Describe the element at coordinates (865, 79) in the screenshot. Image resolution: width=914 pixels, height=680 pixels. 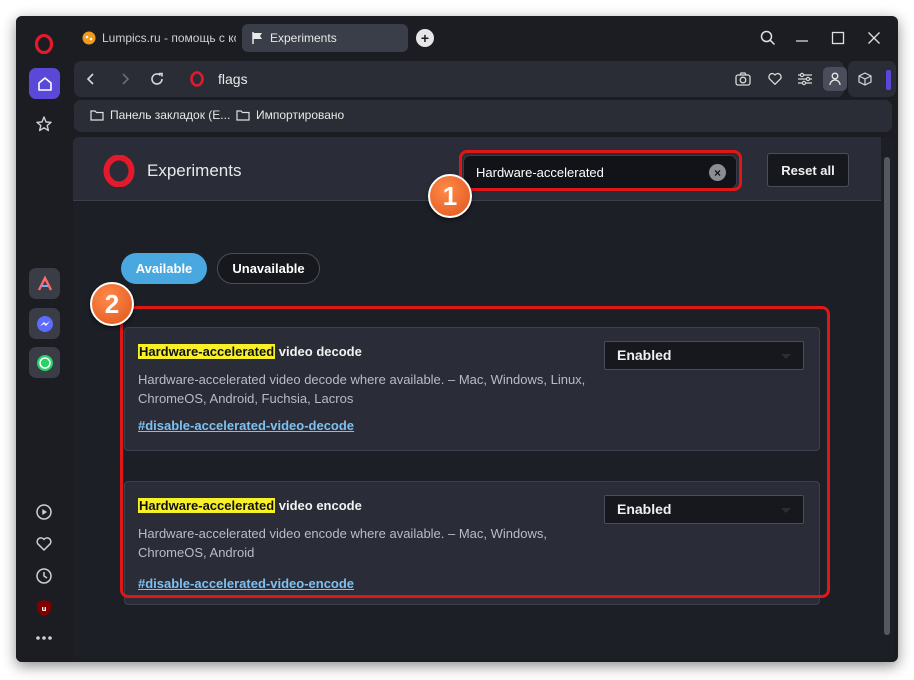
I see `cube-icon` at that location.